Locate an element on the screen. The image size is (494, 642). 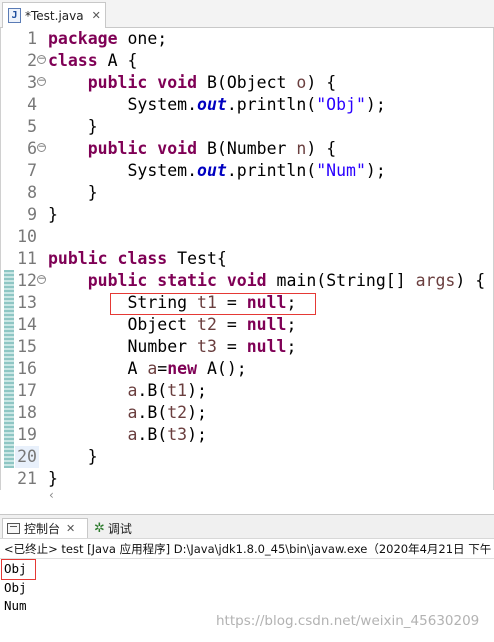
line-number: 5 is located at coordinates (32, 126).